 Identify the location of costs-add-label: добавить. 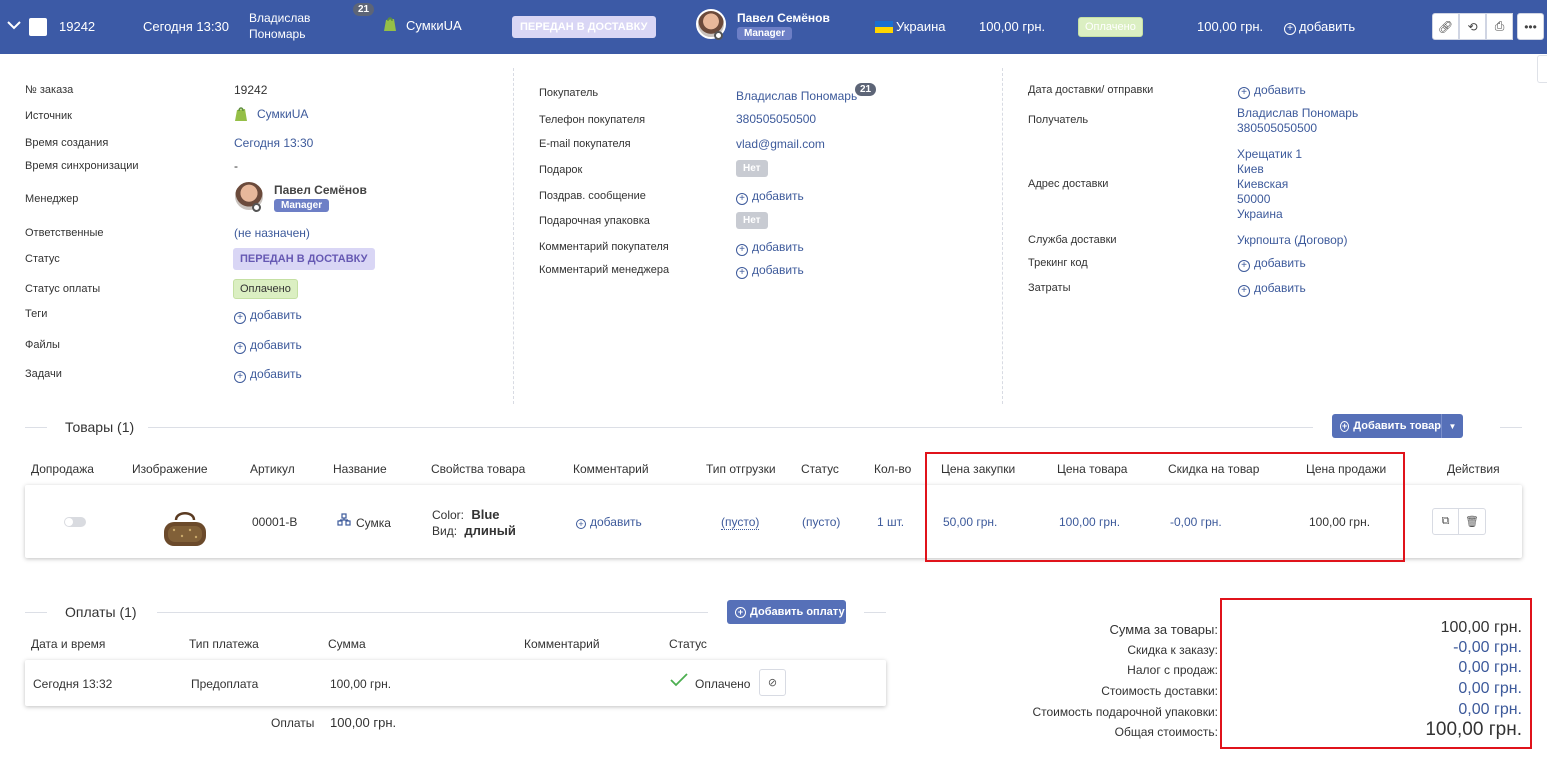
(1280, 288).